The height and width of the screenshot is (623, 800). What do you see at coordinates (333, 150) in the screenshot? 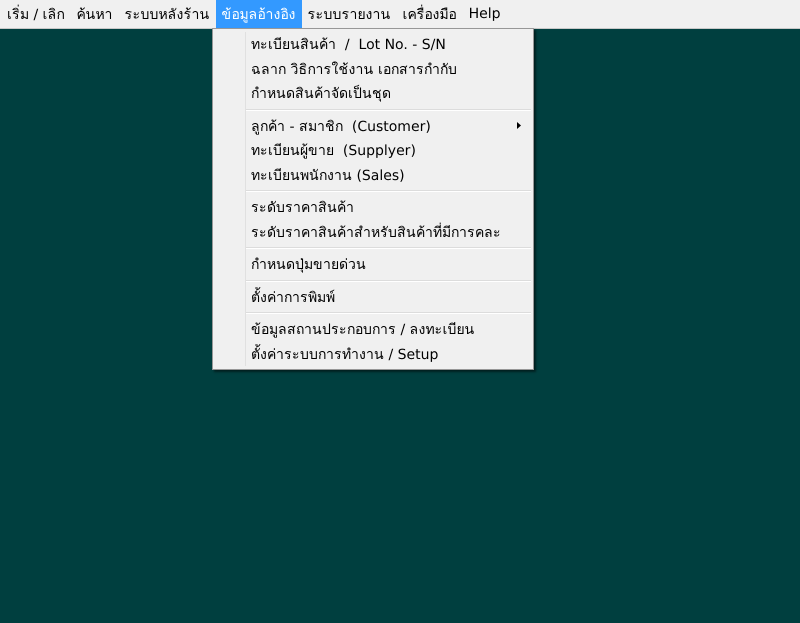
I see `menu-option: ทะเบียนผู้ขาย (Supplyer)` at bounding box center [333, 150].